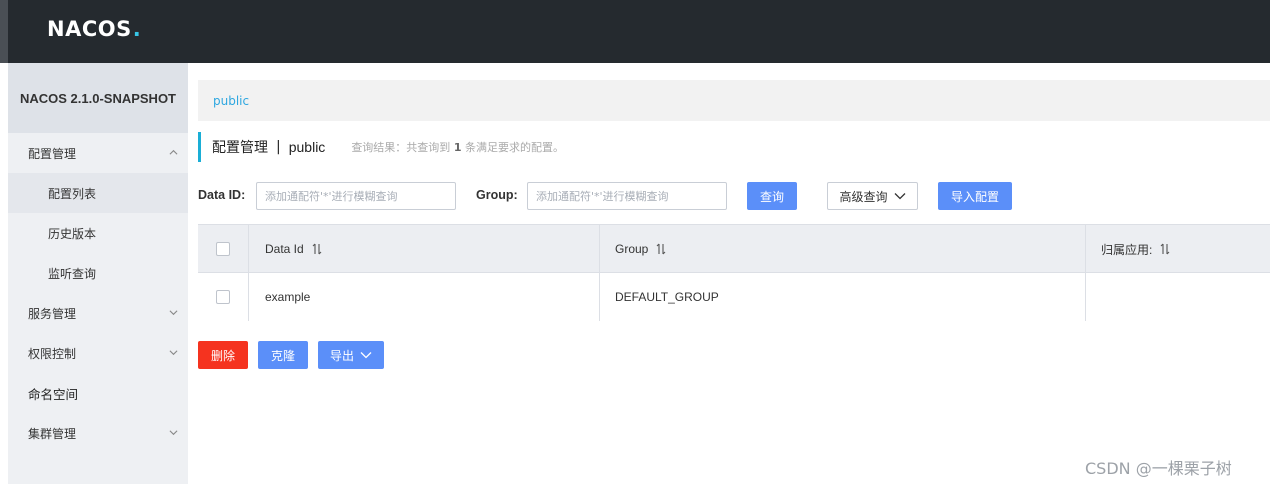  Describe the element at coordinates (223, 355) in the screenshot. I see `delete-button: 删除` at that location.